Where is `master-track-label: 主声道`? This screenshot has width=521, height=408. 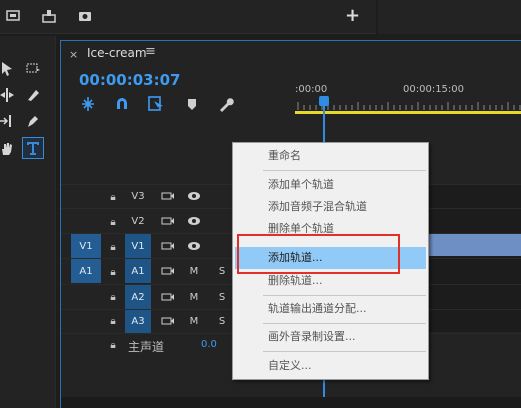 master-track-label: 主声道 is located at coordinates (146, 347).